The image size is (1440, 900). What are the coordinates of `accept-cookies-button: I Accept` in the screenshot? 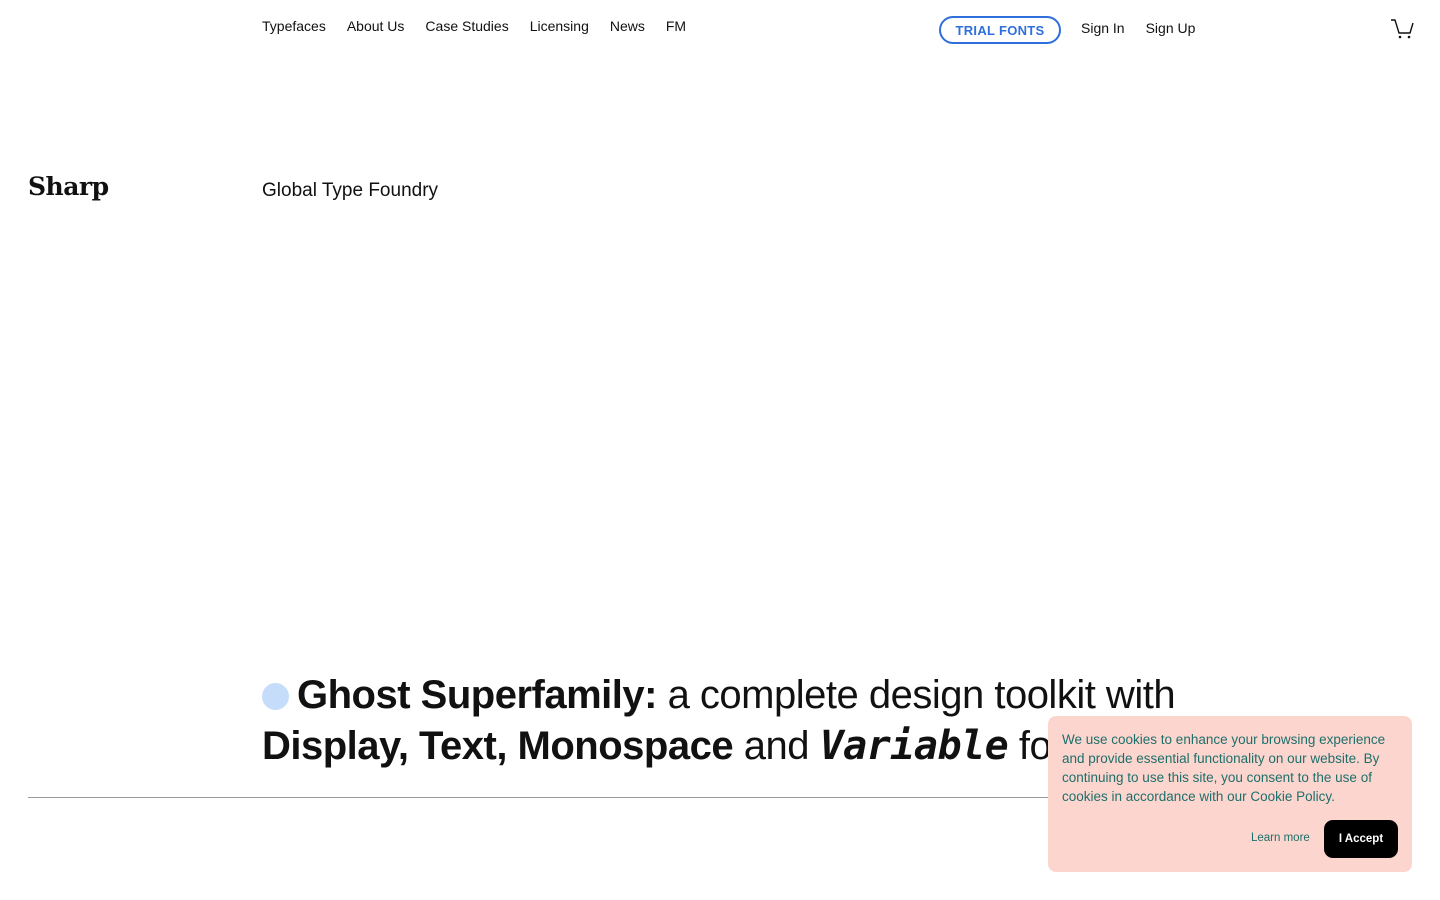 It's located at (1361, 839).